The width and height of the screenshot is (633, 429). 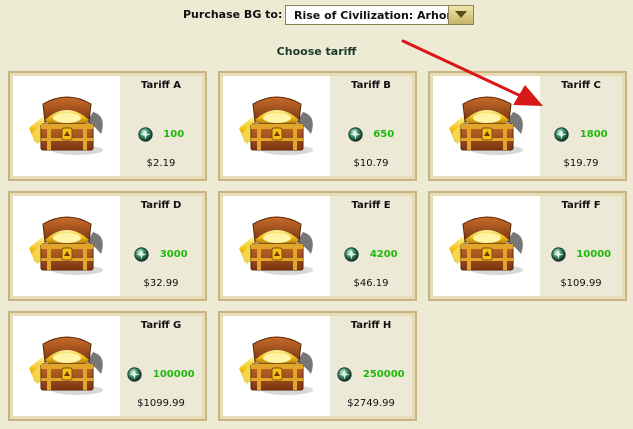 I want to click on tariff-card-a: Tariff A 100 $2.19, so click(x=107, y=126).